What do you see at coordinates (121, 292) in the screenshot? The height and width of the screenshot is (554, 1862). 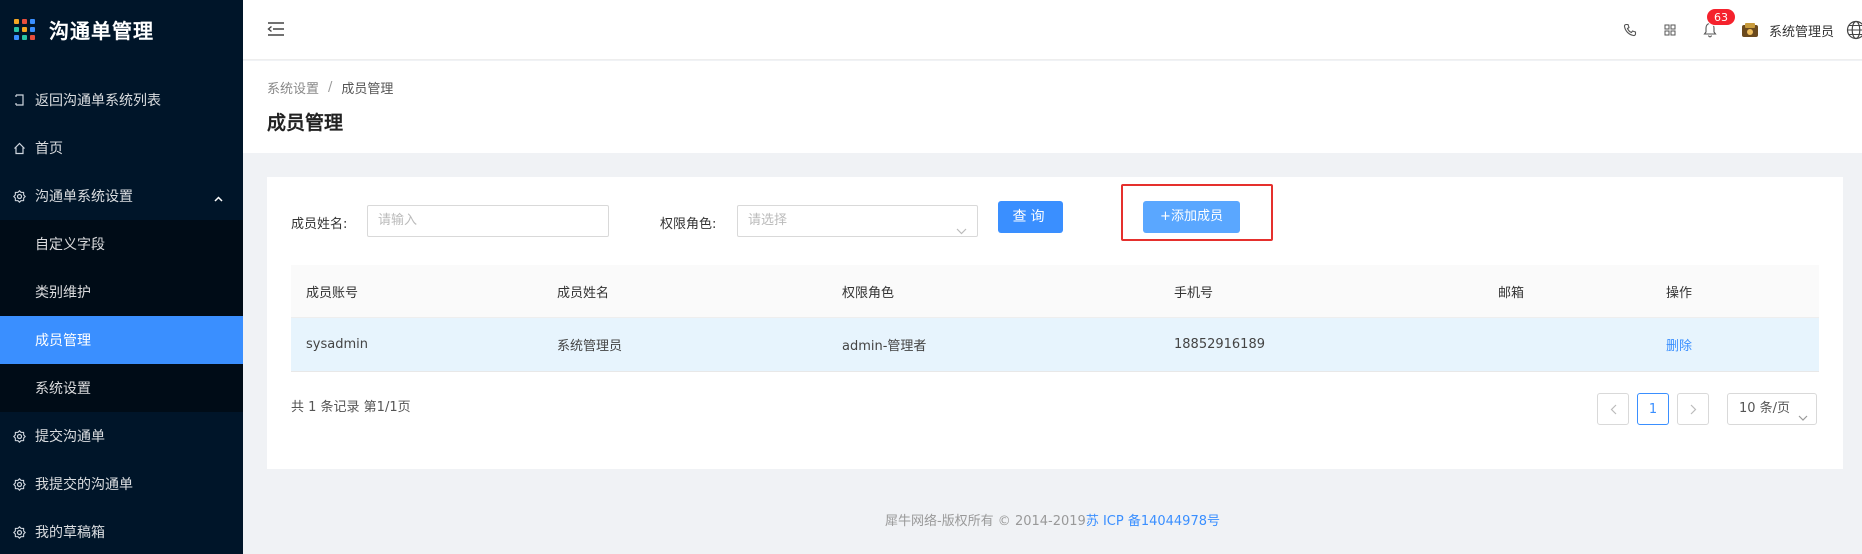 I see `sidebar-item-category: 类别维护` at bounding box center [121, 292].